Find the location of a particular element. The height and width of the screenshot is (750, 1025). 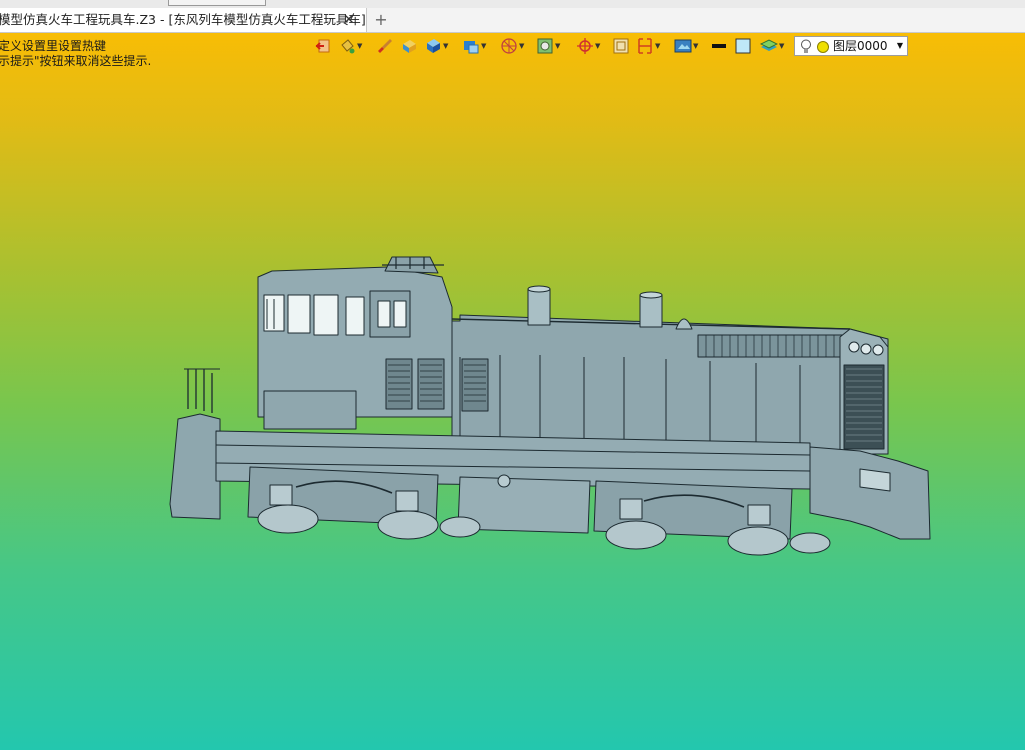

fill-color-swatch is located at coordinates (743, 46).